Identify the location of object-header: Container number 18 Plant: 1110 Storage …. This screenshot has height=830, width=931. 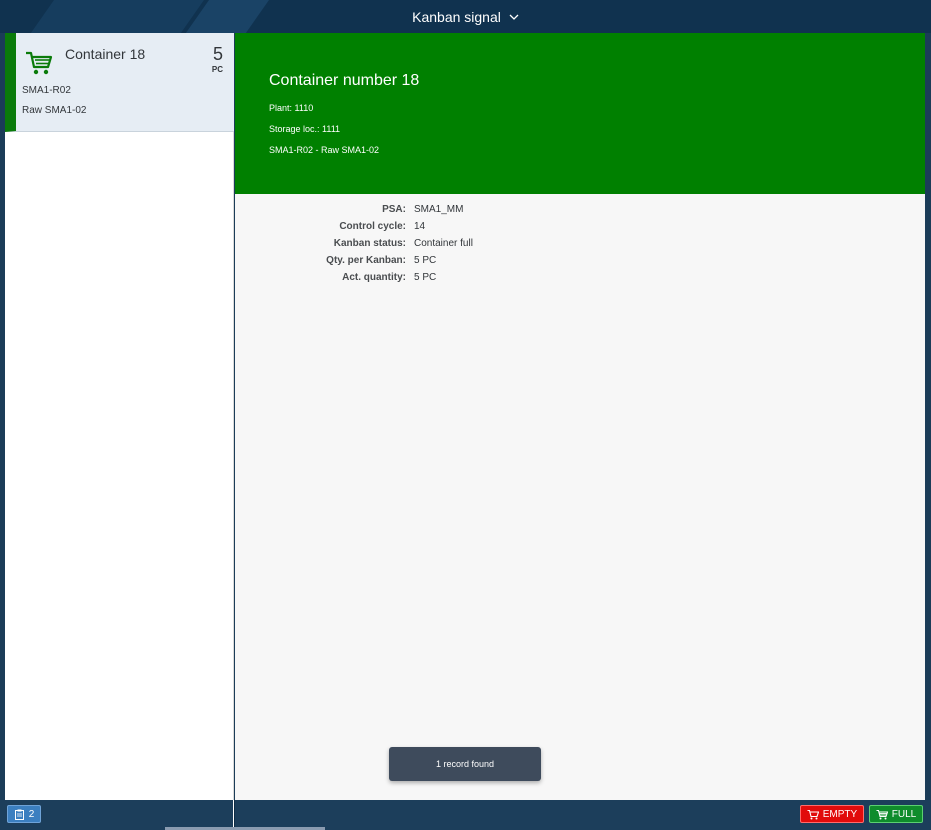
(580, 113).